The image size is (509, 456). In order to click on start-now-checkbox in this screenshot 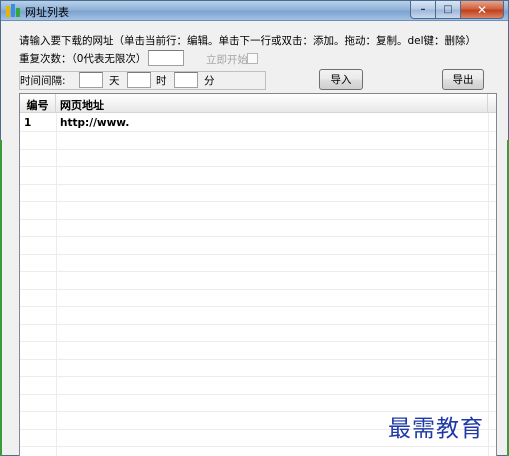, I will do `click(252, 58)`.